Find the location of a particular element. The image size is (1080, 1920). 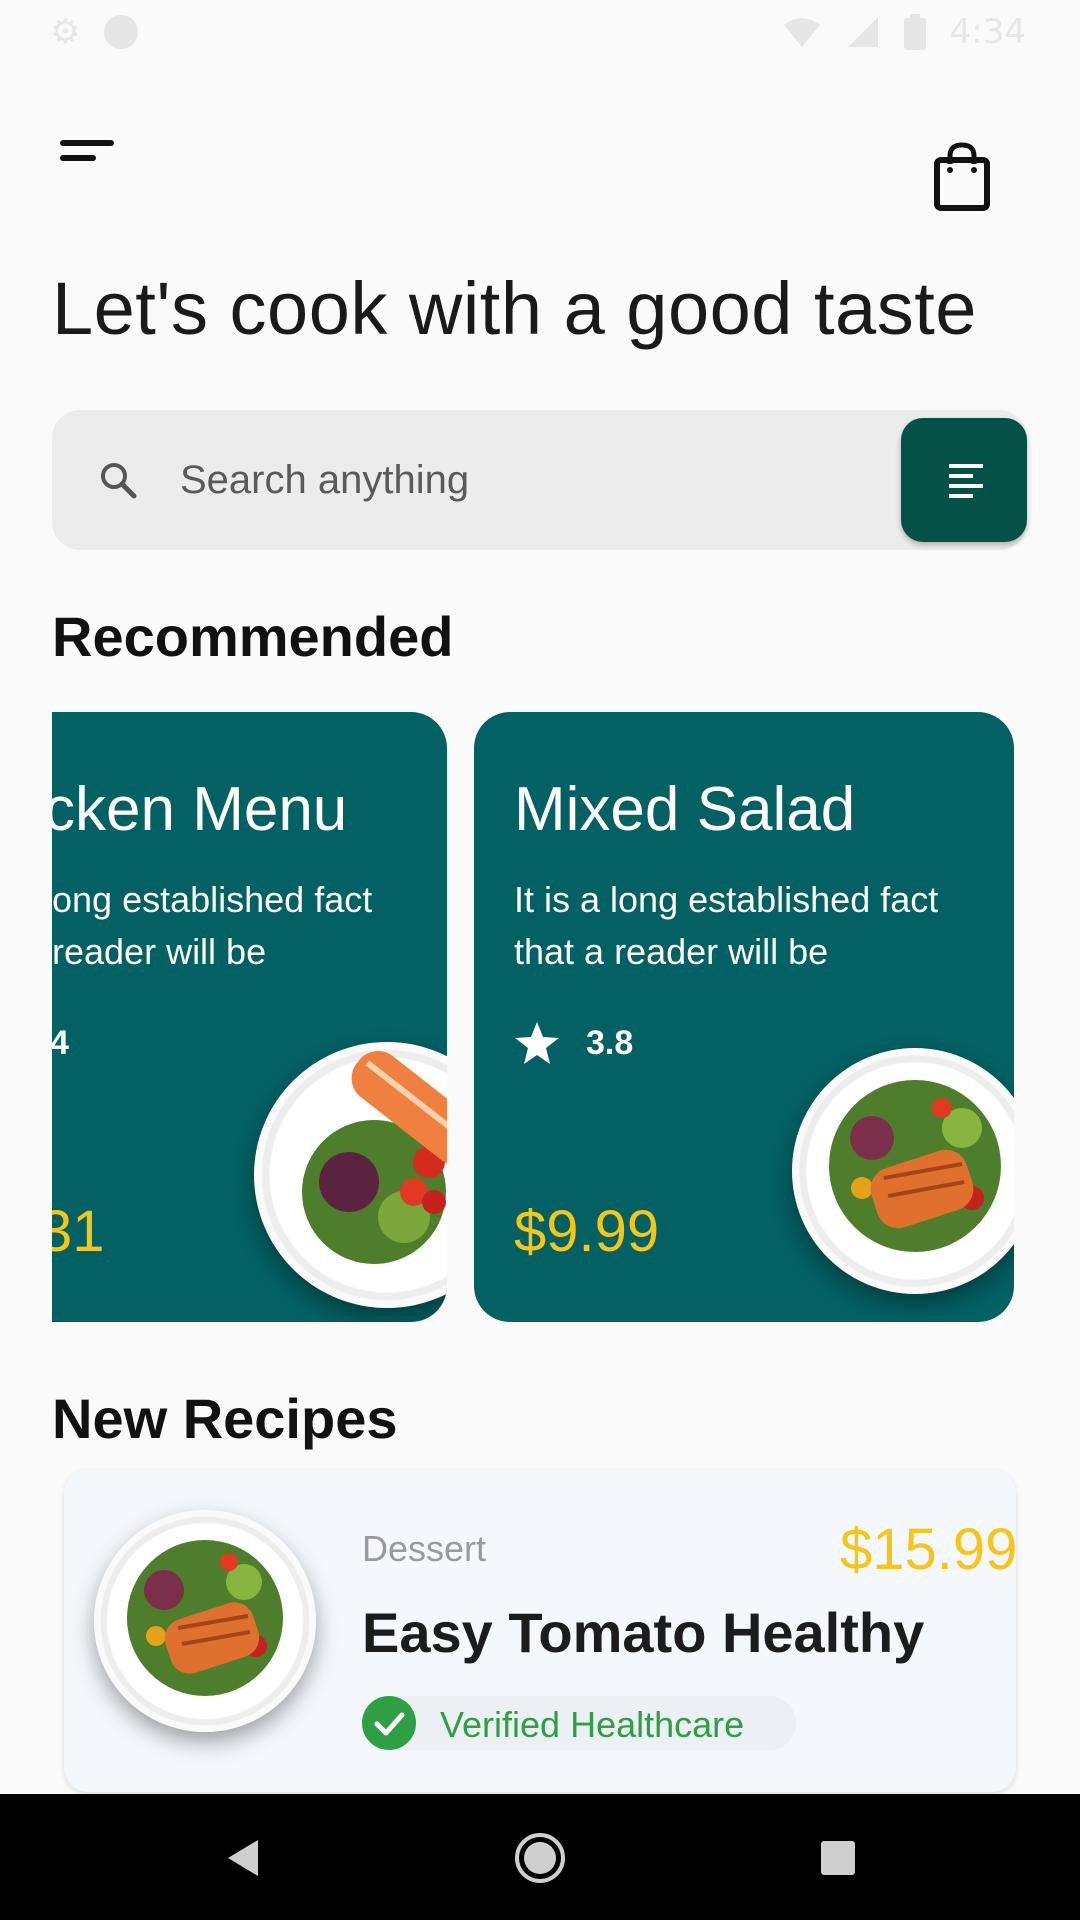

filter-button is located at coordinates (964, 480).